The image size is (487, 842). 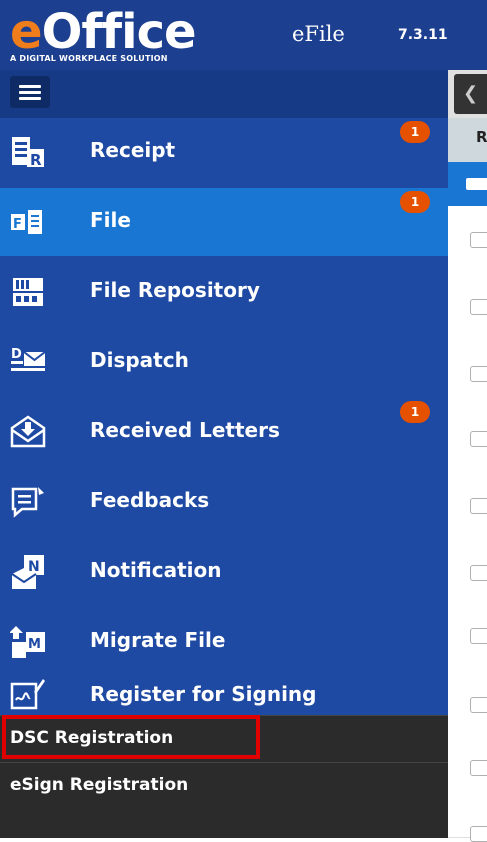 I want to click on sidebar-item-notification: N Notification, so click(x=224, y=572).